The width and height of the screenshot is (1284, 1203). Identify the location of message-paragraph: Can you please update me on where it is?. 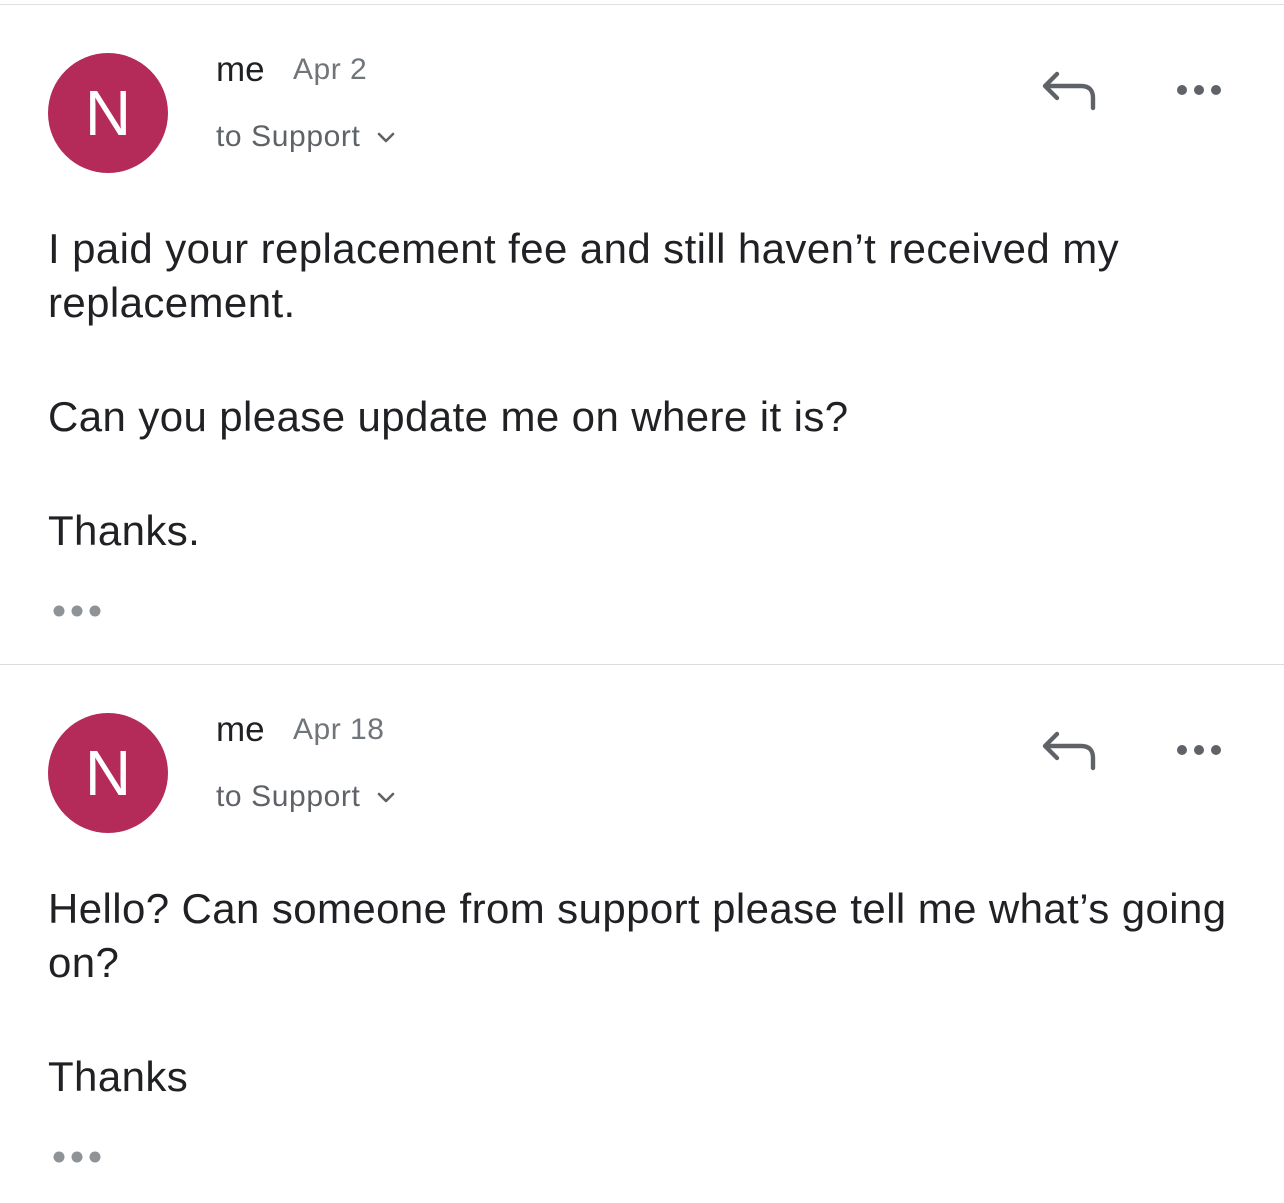
(448, 416).